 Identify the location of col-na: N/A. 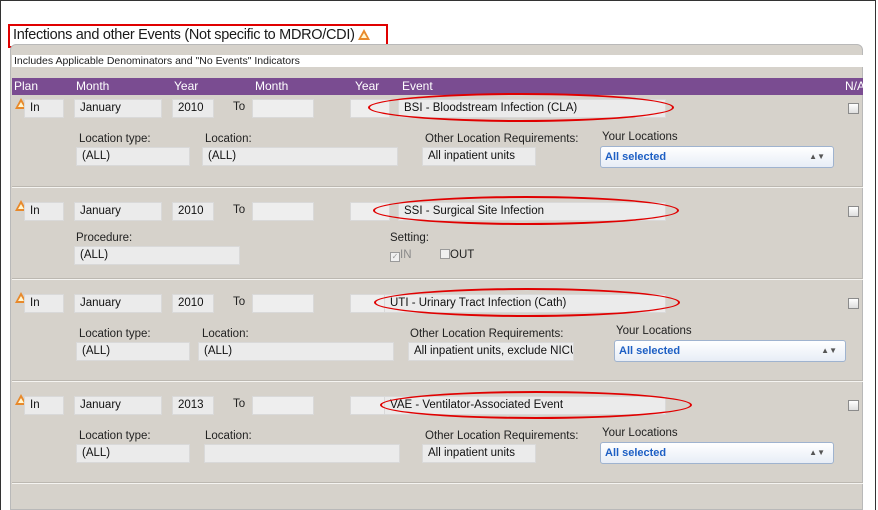
(855, 86).